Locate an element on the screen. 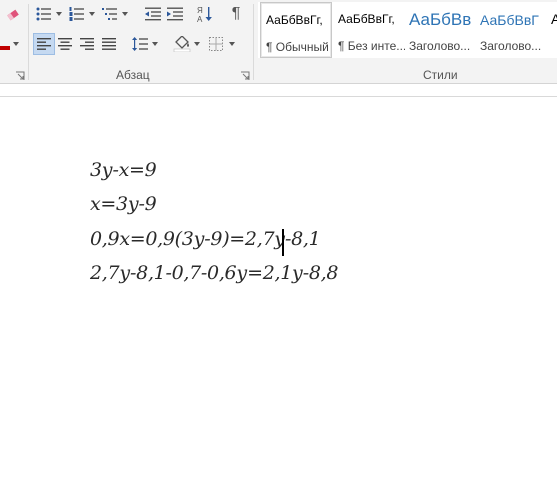  style-sample: А is located at coordinates (554, 19).